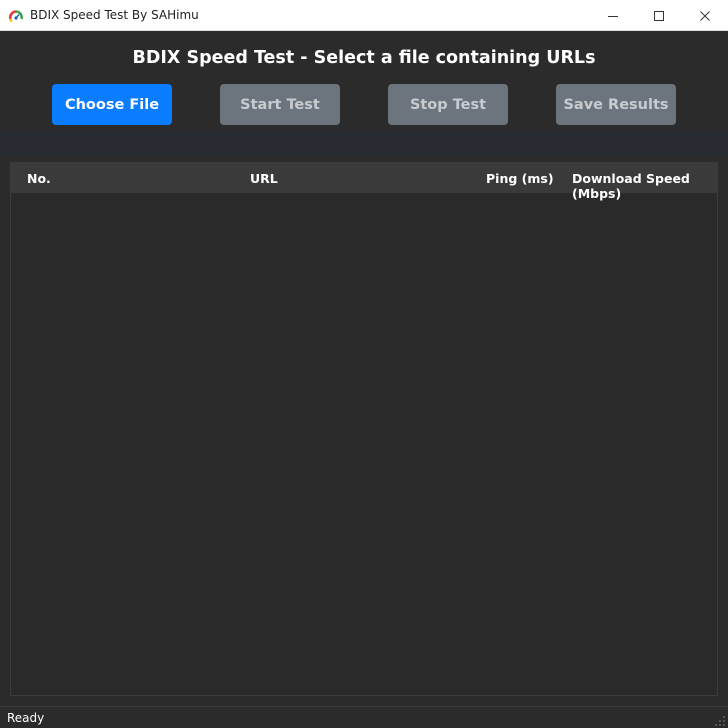  What do you see at coordinates (364, 182) in the screenshot?
I see `table-header: No. URL Ping (ms) Download Speed (Mbps)` at bounding box center [364, 182].